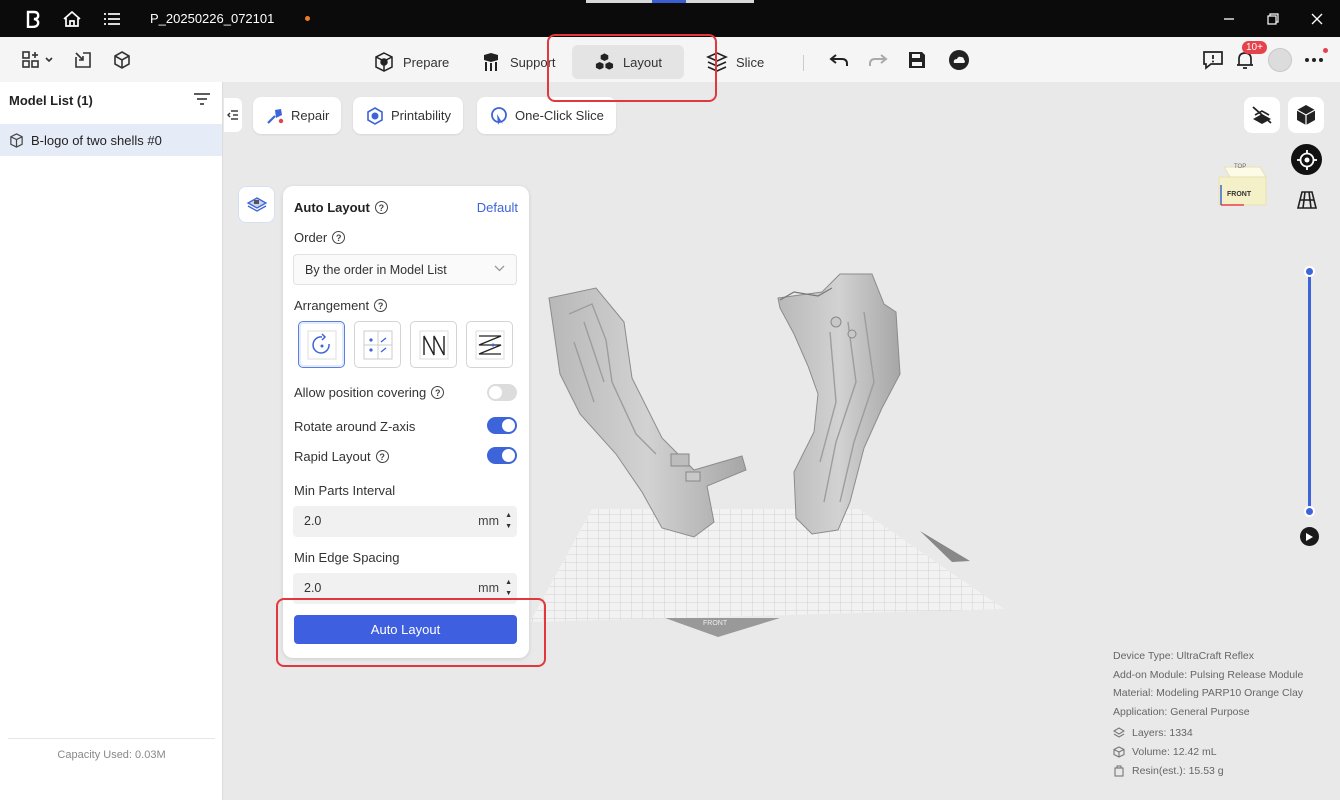 This screenshot has height=800, width=1340. I want to click on printability-button: Printability, so click(408, 115).